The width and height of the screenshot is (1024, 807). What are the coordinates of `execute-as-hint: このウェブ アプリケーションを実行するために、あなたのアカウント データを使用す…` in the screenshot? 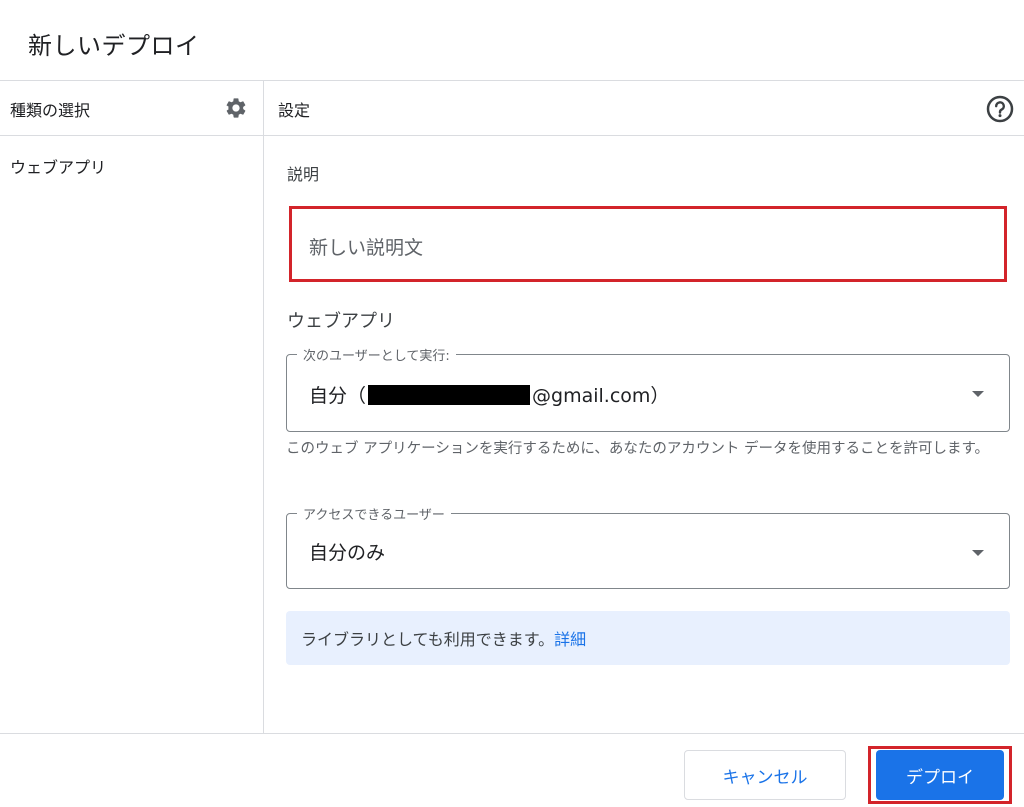 It's located at (638, 449).